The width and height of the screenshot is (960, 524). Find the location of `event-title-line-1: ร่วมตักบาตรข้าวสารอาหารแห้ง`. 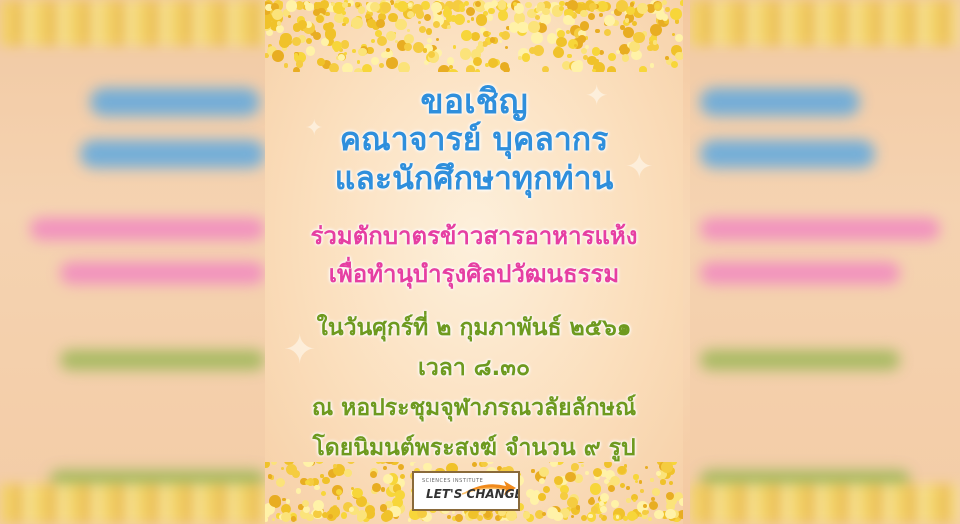

event-title-line-1: ร่วมตักบาตรข้าวสารอาหารแห้ง is located at coordinates (474, 236).